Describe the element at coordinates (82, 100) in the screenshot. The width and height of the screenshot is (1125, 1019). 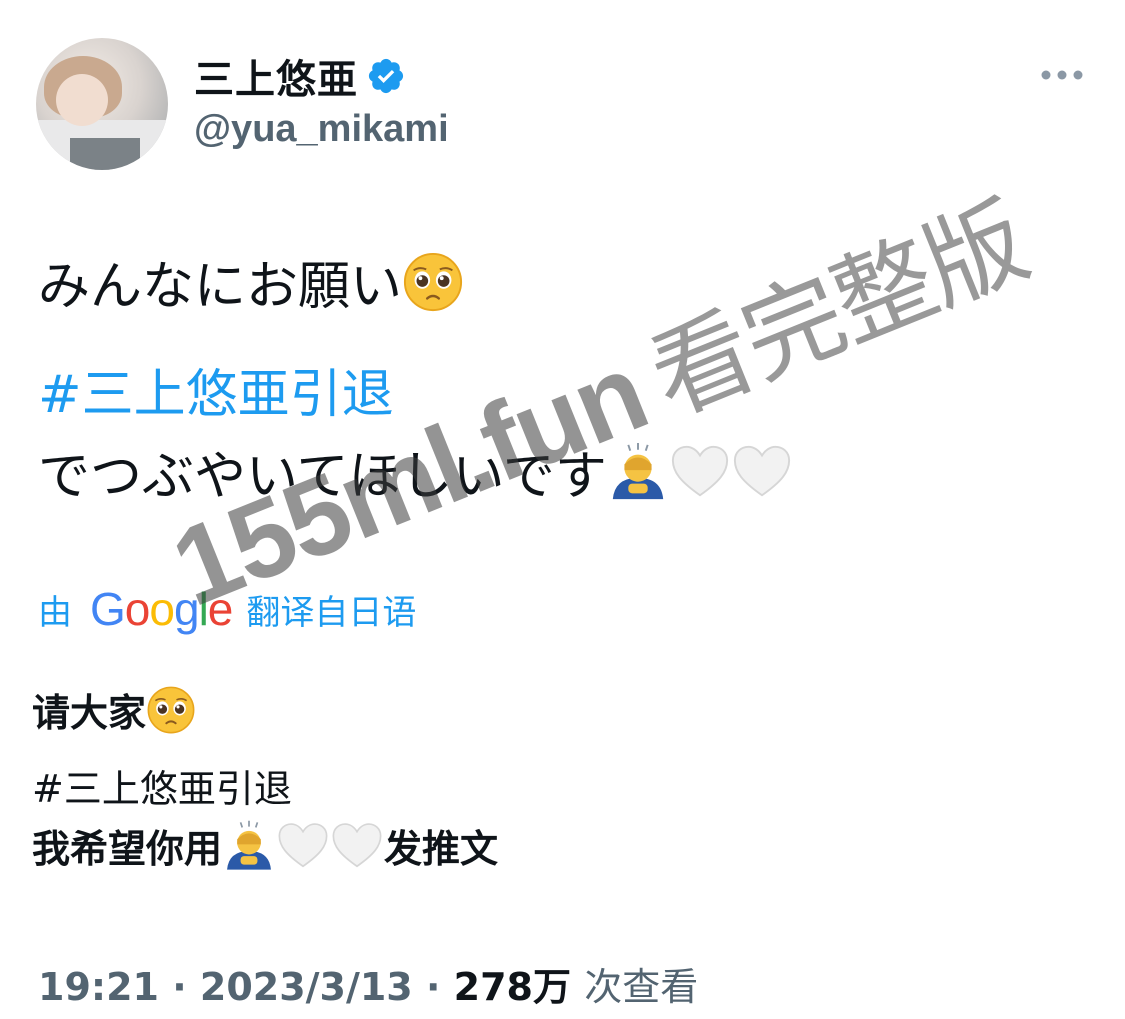
I see `avatar-face` at that location.